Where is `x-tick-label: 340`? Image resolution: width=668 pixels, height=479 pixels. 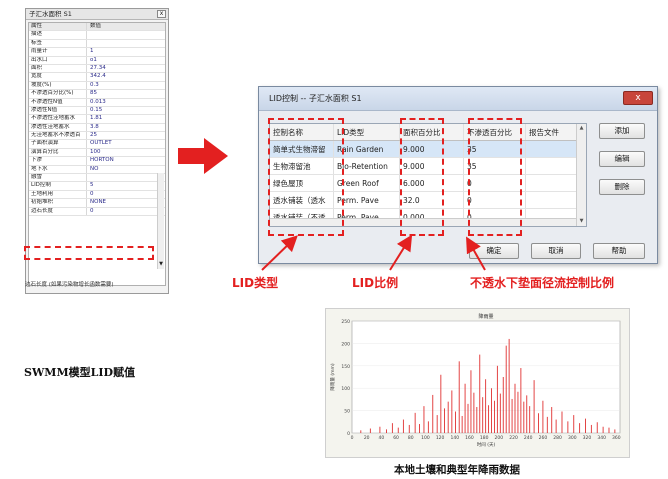
x-tick-label: 340 is located at coordinates (601, 438).